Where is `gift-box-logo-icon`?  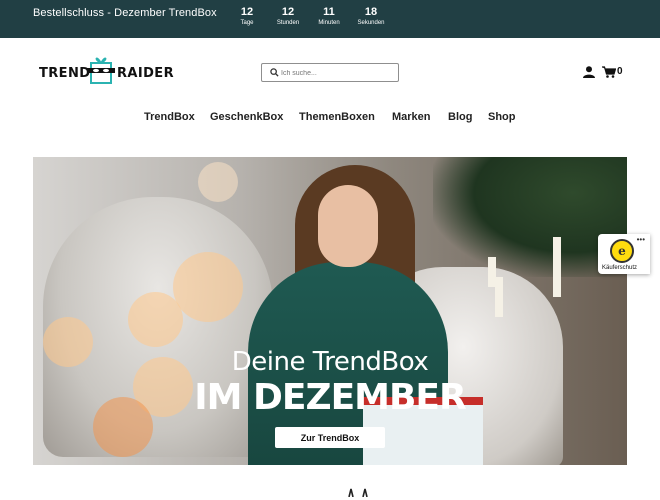
gift-box-logo-icon is located at coordinates (101, 70).